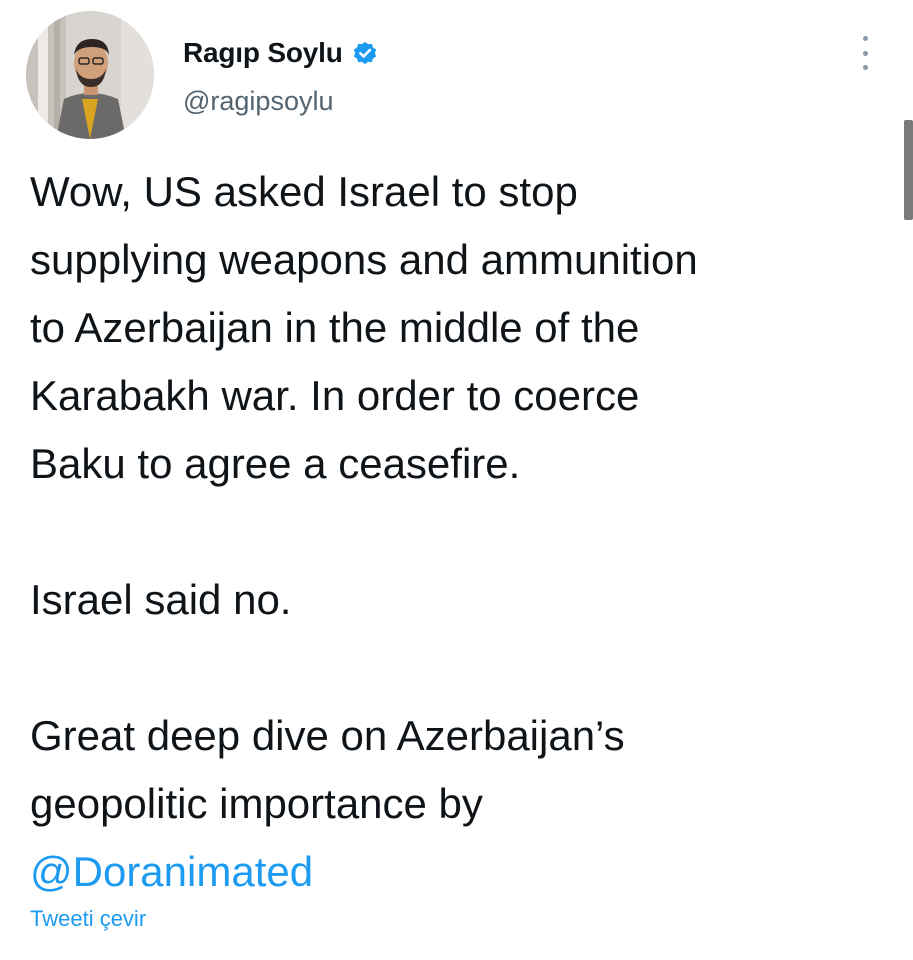 This screenshot has width=913, height=960. I want to click on verified-badge-icon, so click(365, 53).